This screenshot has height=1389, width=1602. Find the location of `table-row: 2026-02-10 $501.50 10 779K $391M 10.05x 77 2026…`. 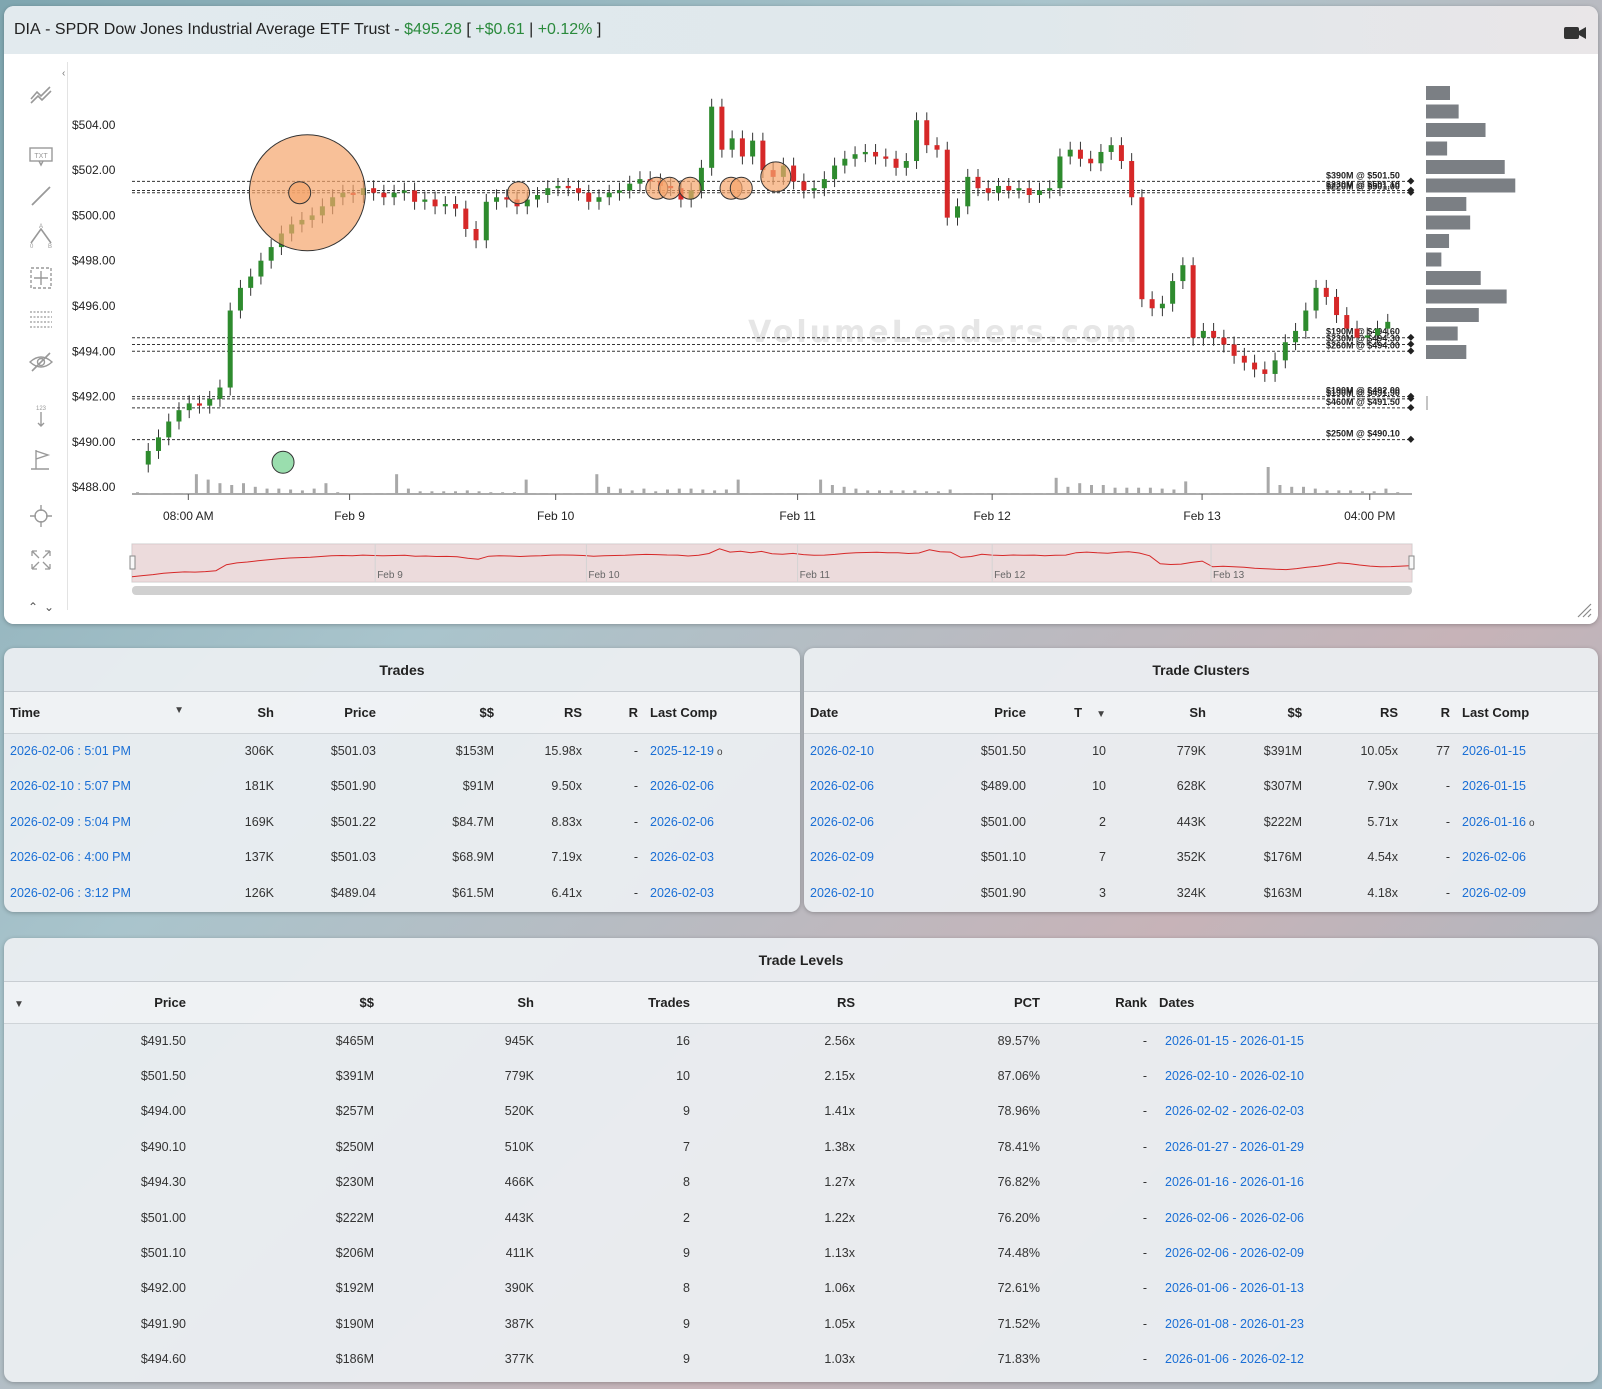

table-row: 2026-02-10 $501.50 10 779K $391M 10.05x 77 2026… is located at coordinates (1201, 751).